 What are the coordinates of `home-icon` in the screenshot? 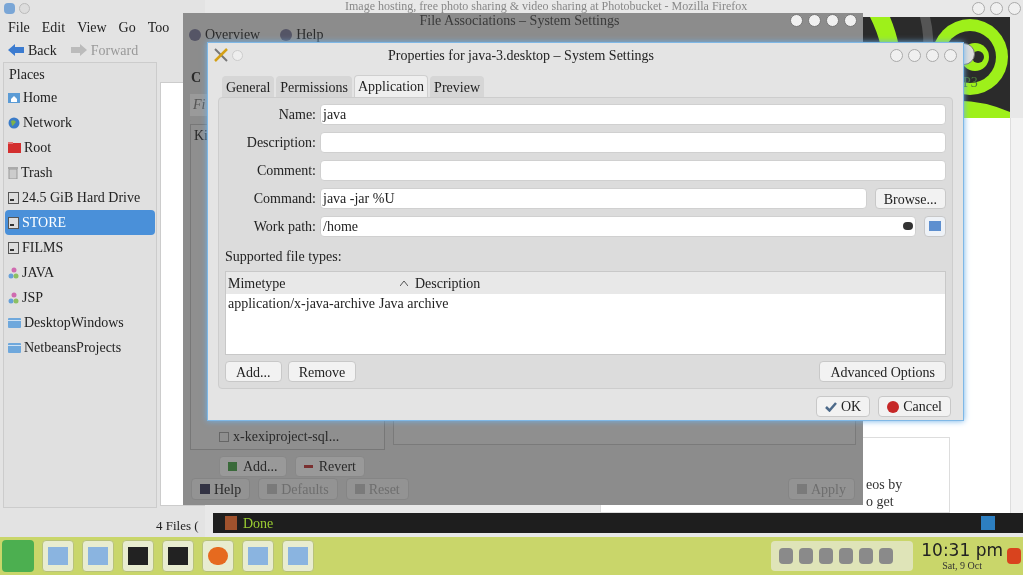 It's located at (14, 97).